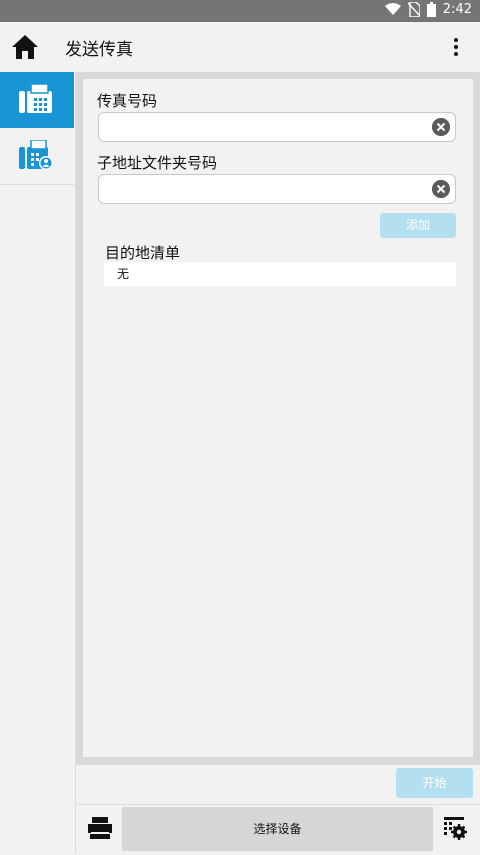 The image size is (480, 855). Describe the element at coordinates (431, 9) in the screenshot. I see `battery-icon` at that location.